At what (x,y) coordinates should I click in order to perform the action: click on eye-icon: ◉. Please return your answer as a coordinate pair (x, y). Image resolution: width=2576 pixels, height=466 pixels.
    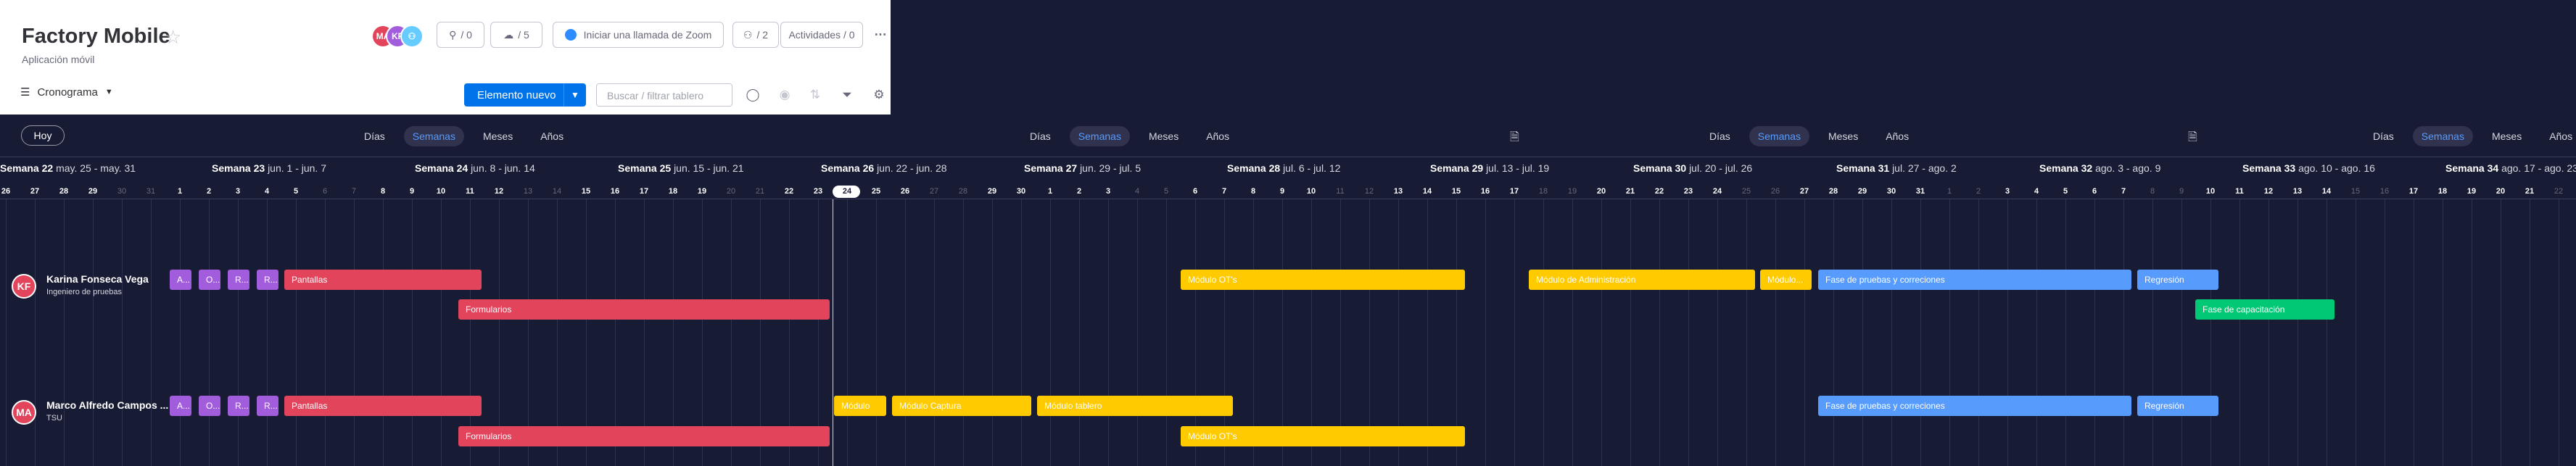
    Looking at the image, I should click on (784, 95).